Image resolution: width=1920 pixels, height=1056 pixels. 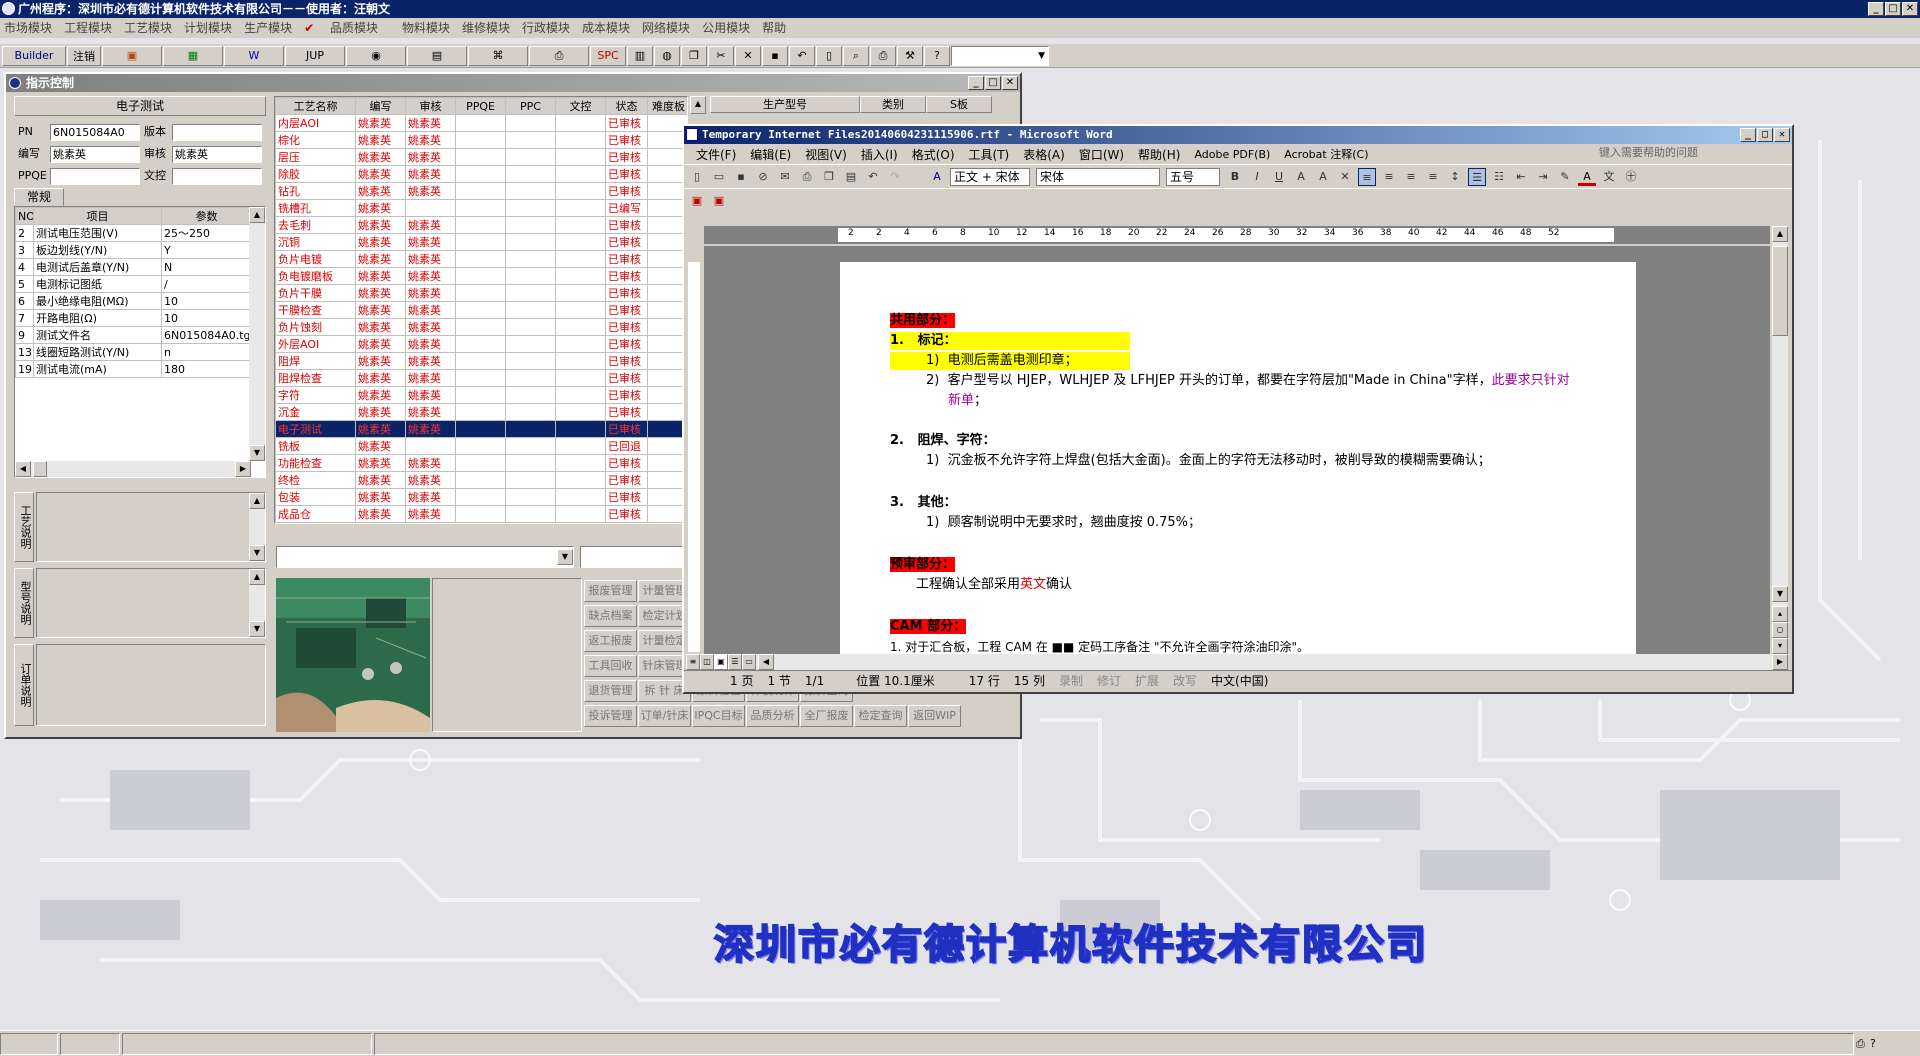 What do you see at coordinates (1782, 135) in the screenshot?
I see `word-close-button: ✕` at bounding box center [1782, 135].